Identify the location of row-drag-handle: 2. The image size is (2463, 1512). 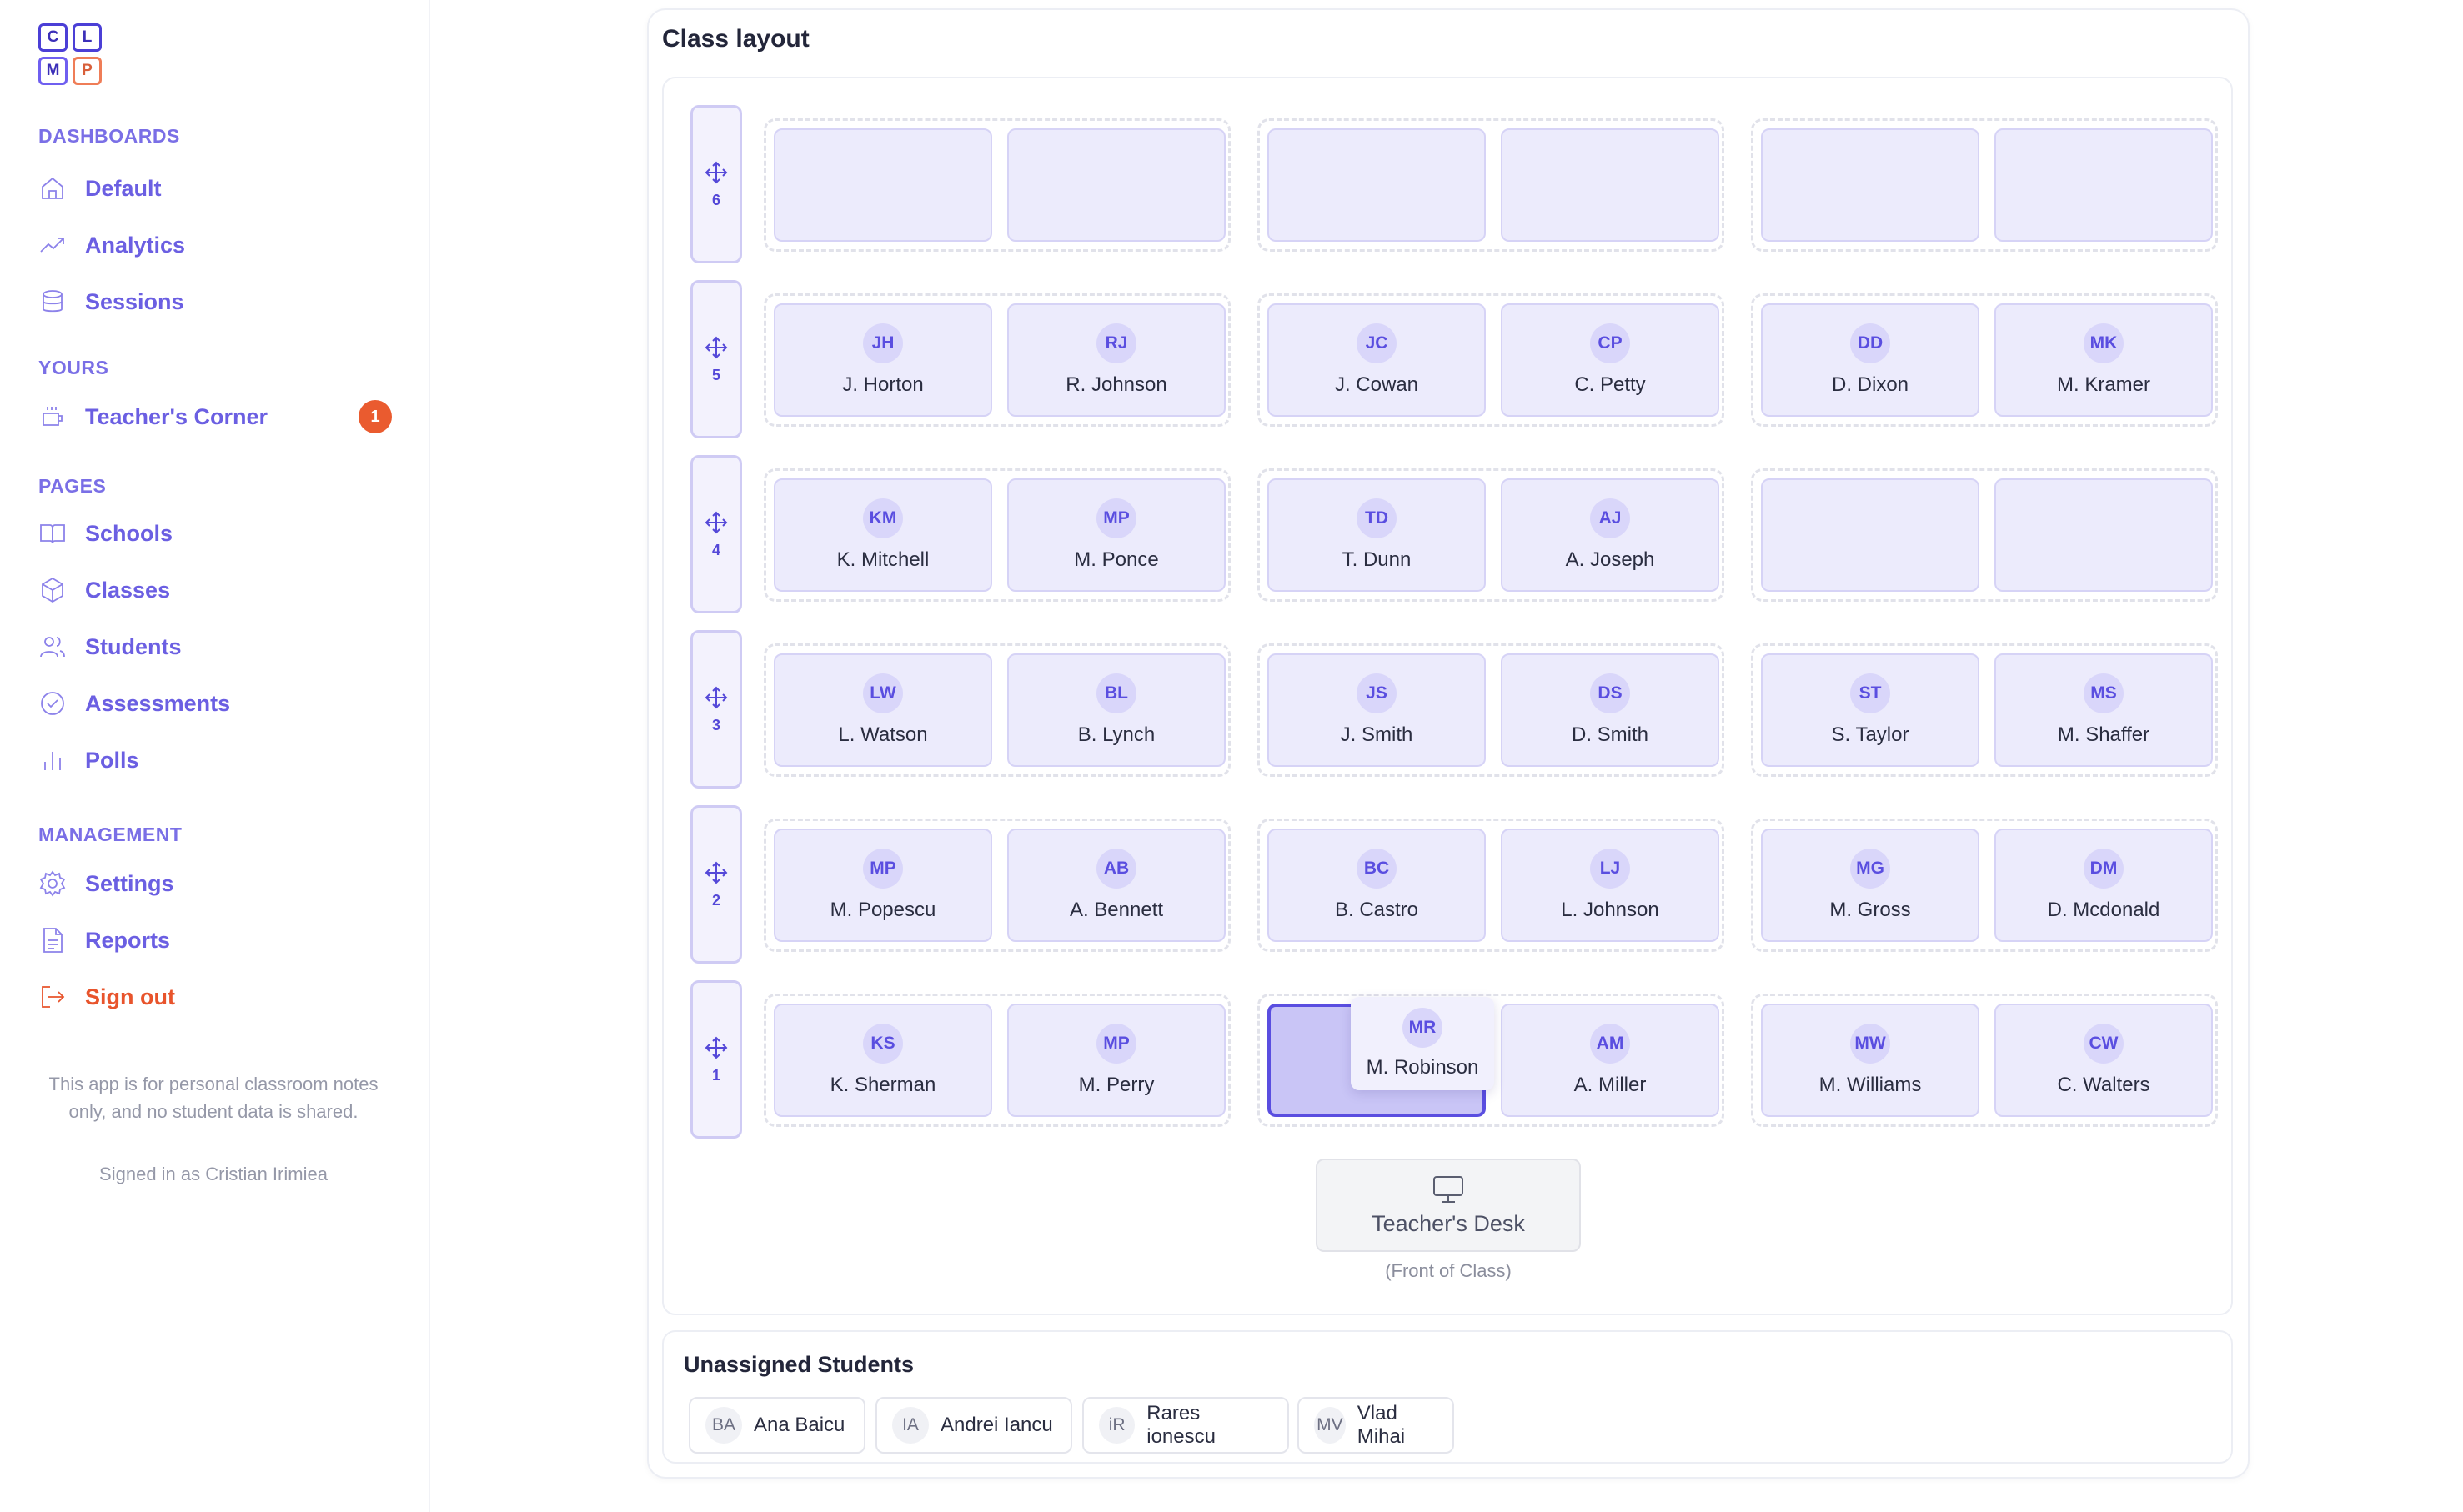
(716, 885).